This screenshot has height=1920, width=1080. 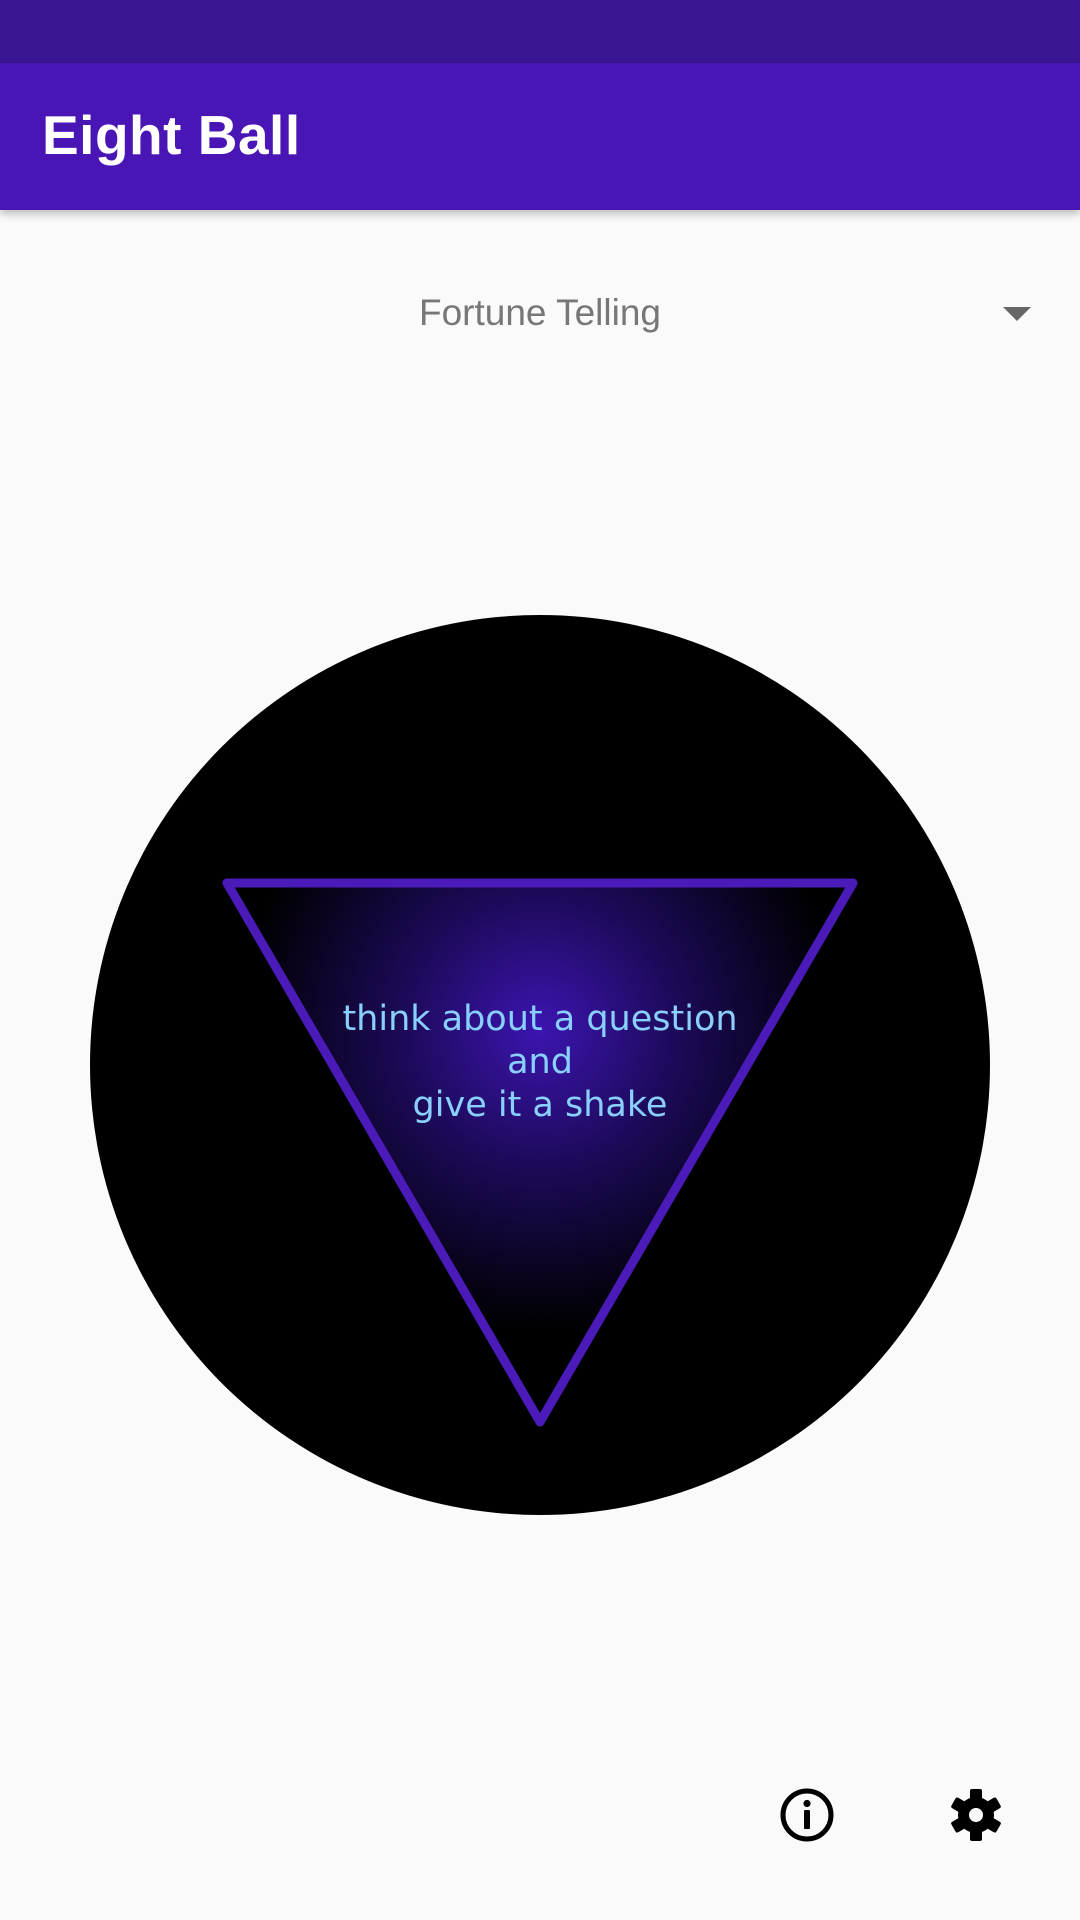 I want to click on mode-spinner: Fortune Telling, so click(x=540, y=316).